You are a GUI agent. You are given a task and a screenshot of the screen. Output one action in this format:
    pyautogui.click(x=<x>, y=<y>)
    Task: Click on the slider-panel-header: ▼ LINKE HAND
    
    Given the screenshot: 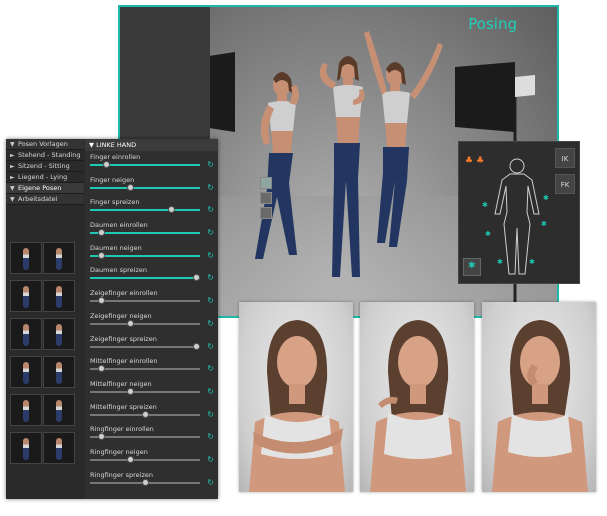 What is the action you would take?
    pyautogui.click(x=151, y=145)
    